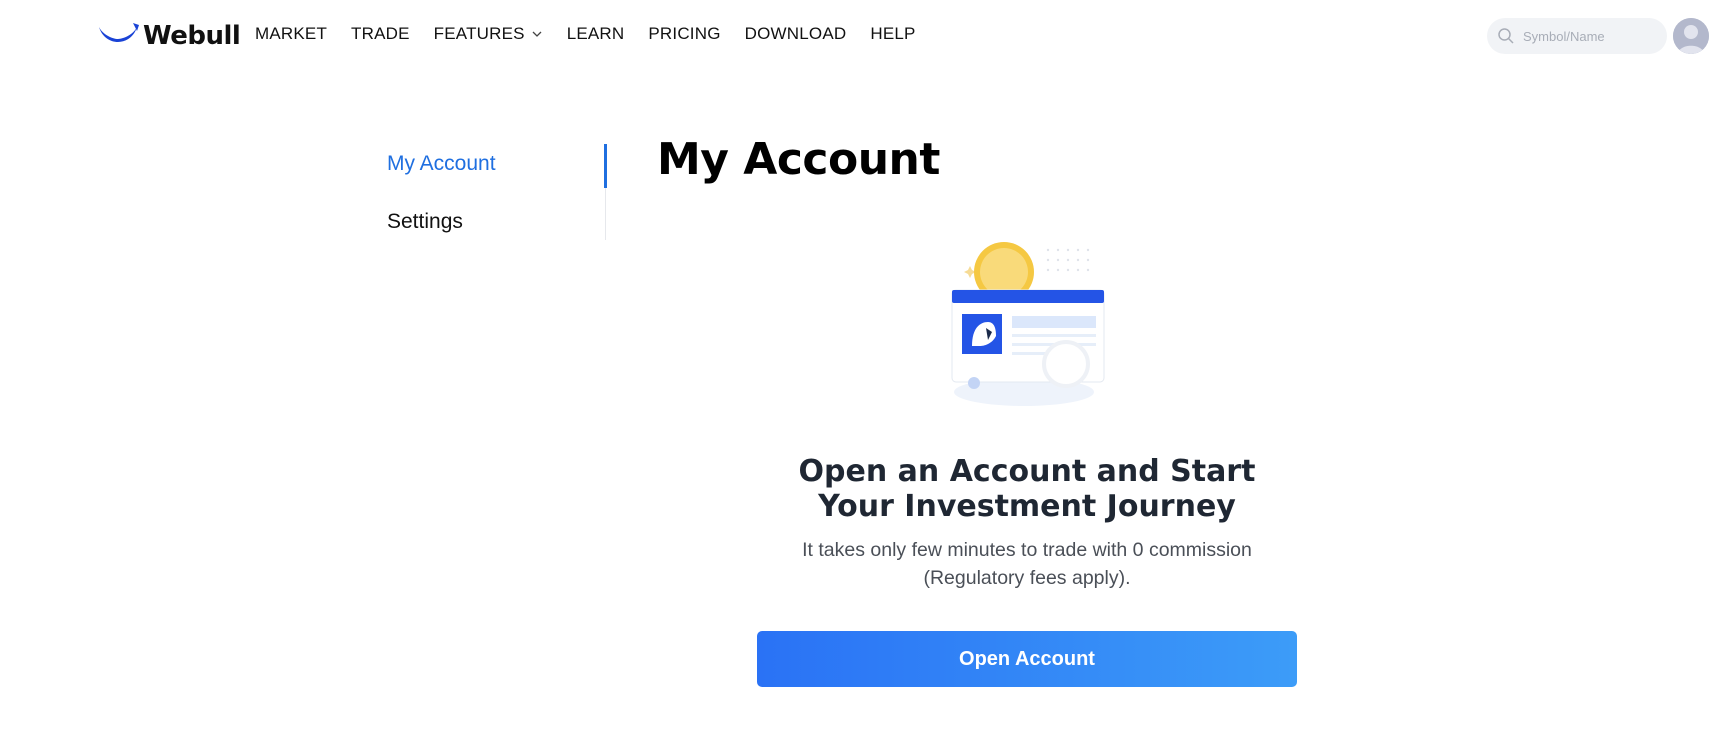  I want to click on user-avatar, so click(1691, 36).